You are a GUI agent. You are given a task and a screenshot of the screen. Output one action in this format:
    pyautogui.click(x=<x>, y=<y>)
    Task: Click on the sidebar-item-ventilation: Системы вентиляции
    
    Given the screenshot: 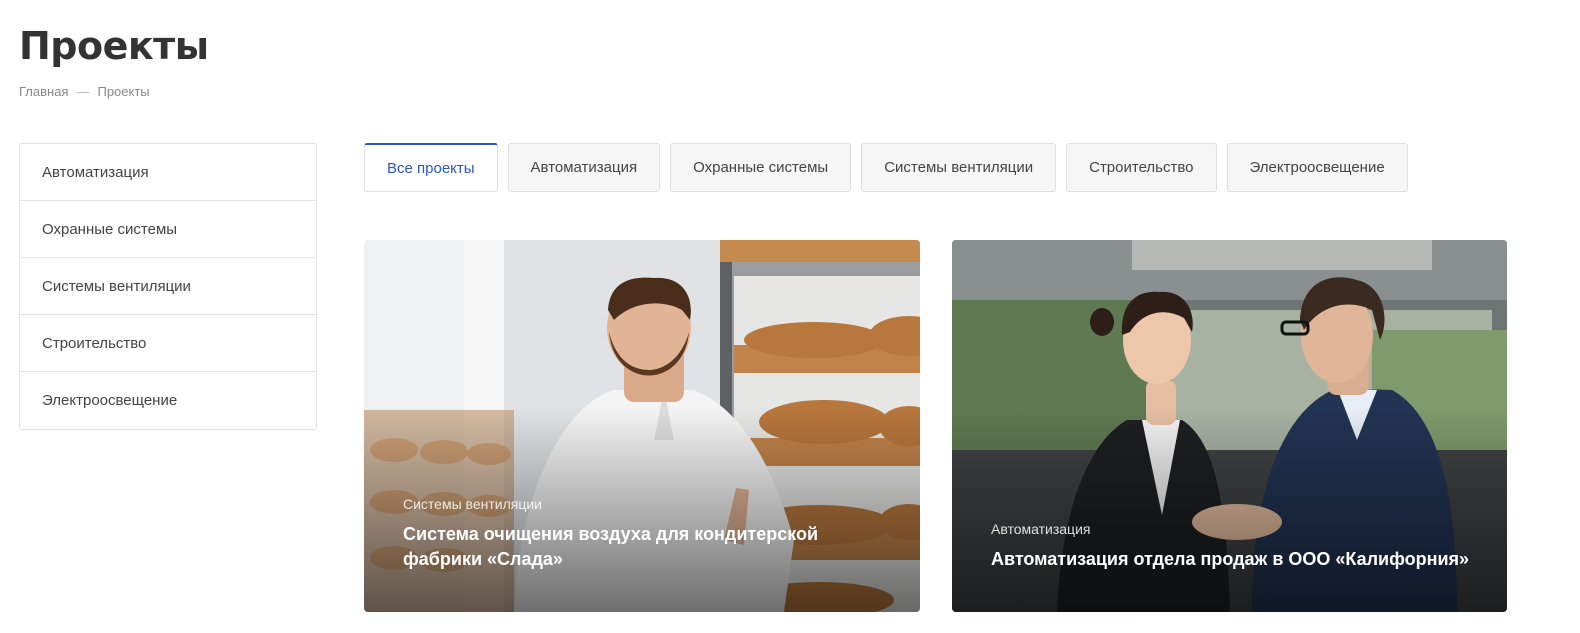 What is the action you would take?
    pyautogui.click(x=168, y=286)
    